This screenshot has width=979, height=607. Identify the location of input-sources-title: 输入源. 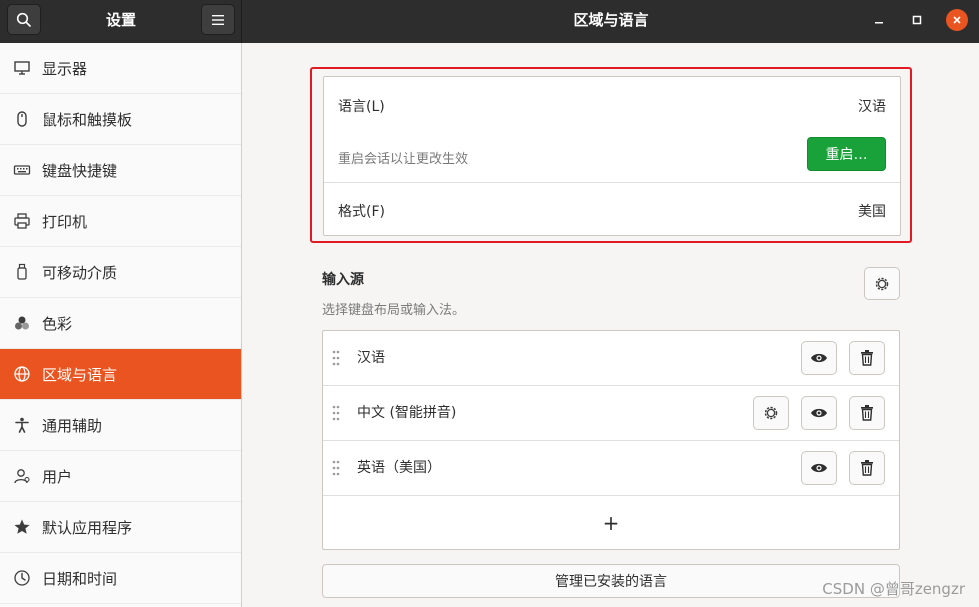
(343, 280).